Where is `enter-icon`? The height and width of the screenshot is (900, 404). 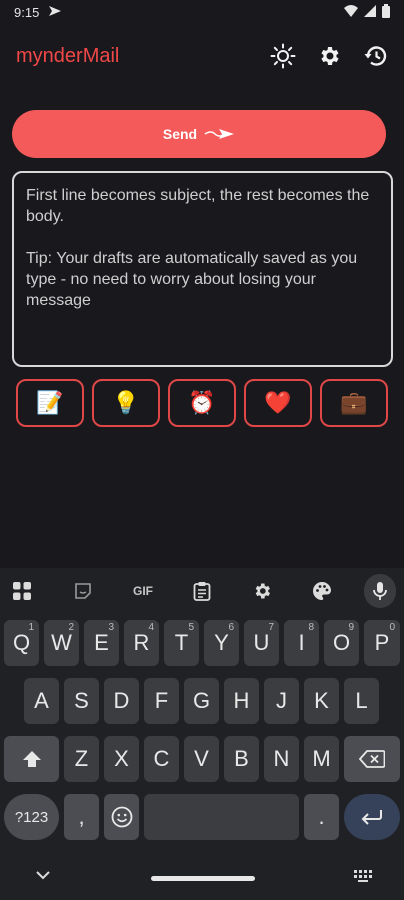 enter-icon is located at coordinates (371, 817).